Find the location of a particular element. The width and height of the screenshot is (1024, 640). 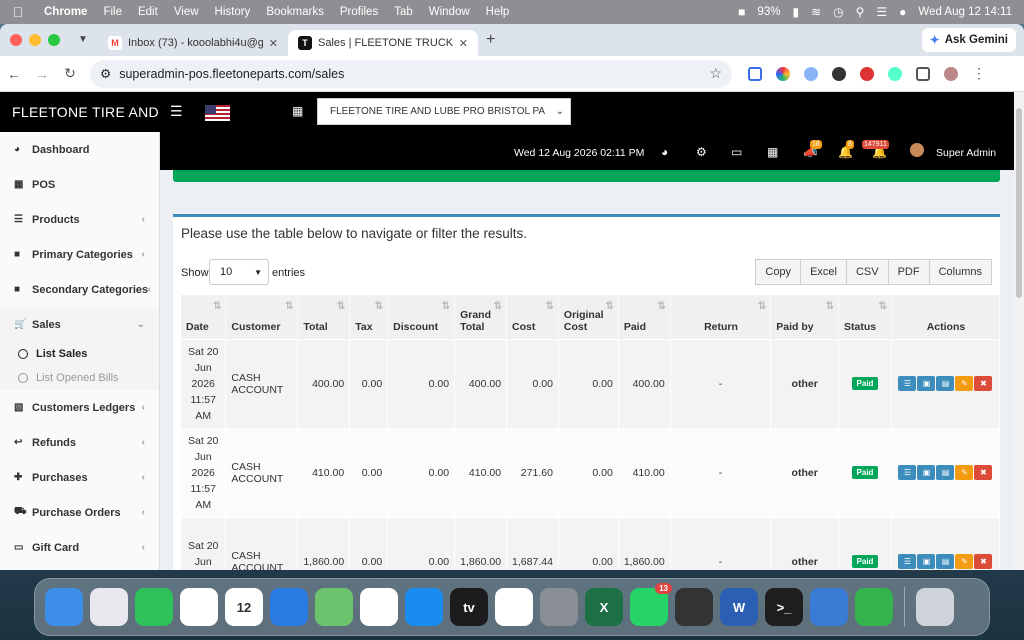

numbers-icon is located at coordinates (874, 607).